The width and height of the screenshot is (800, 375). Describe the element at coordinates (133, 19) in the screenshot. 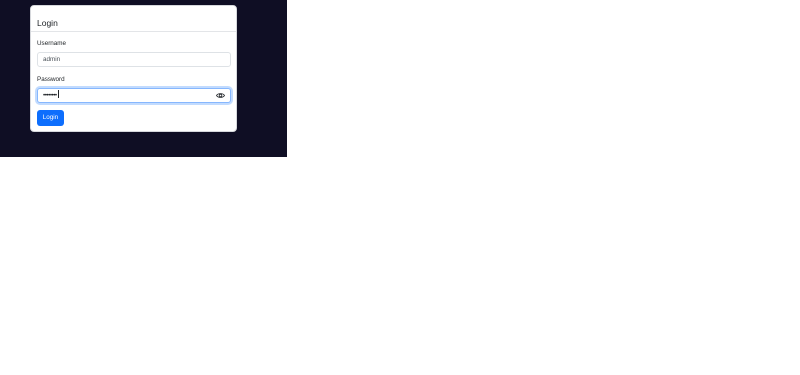

I see `login-card-header: Login` at that location.